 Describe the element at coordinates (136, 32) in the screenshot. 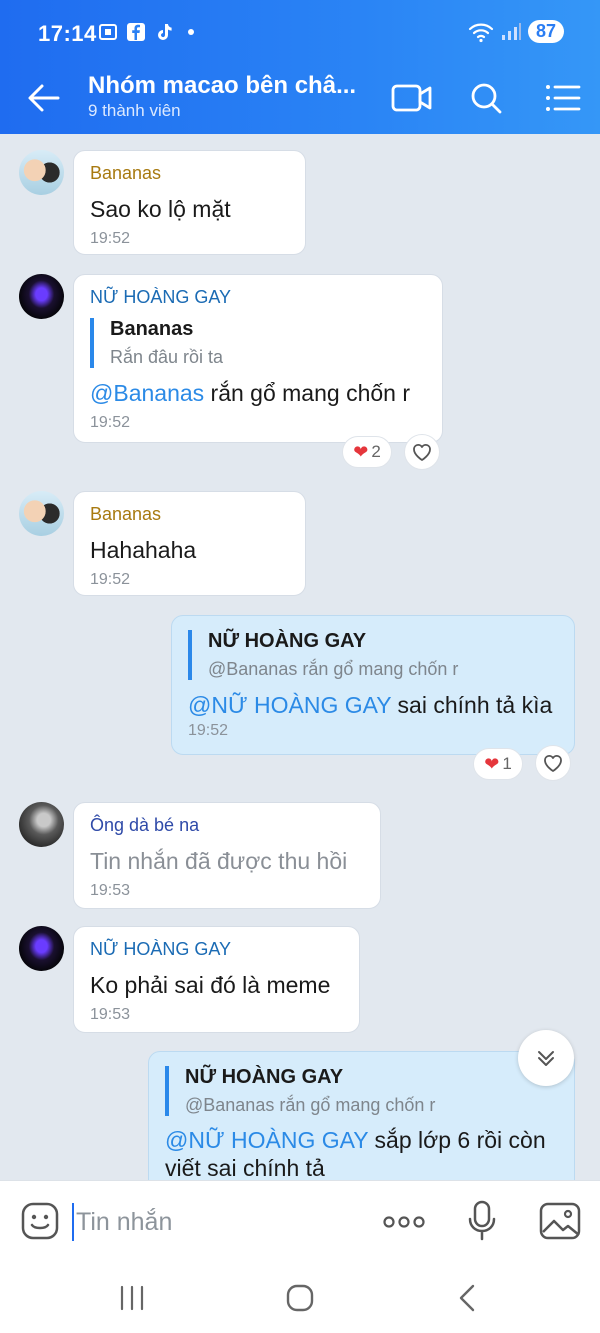

I see `facebook-icon` at that location.